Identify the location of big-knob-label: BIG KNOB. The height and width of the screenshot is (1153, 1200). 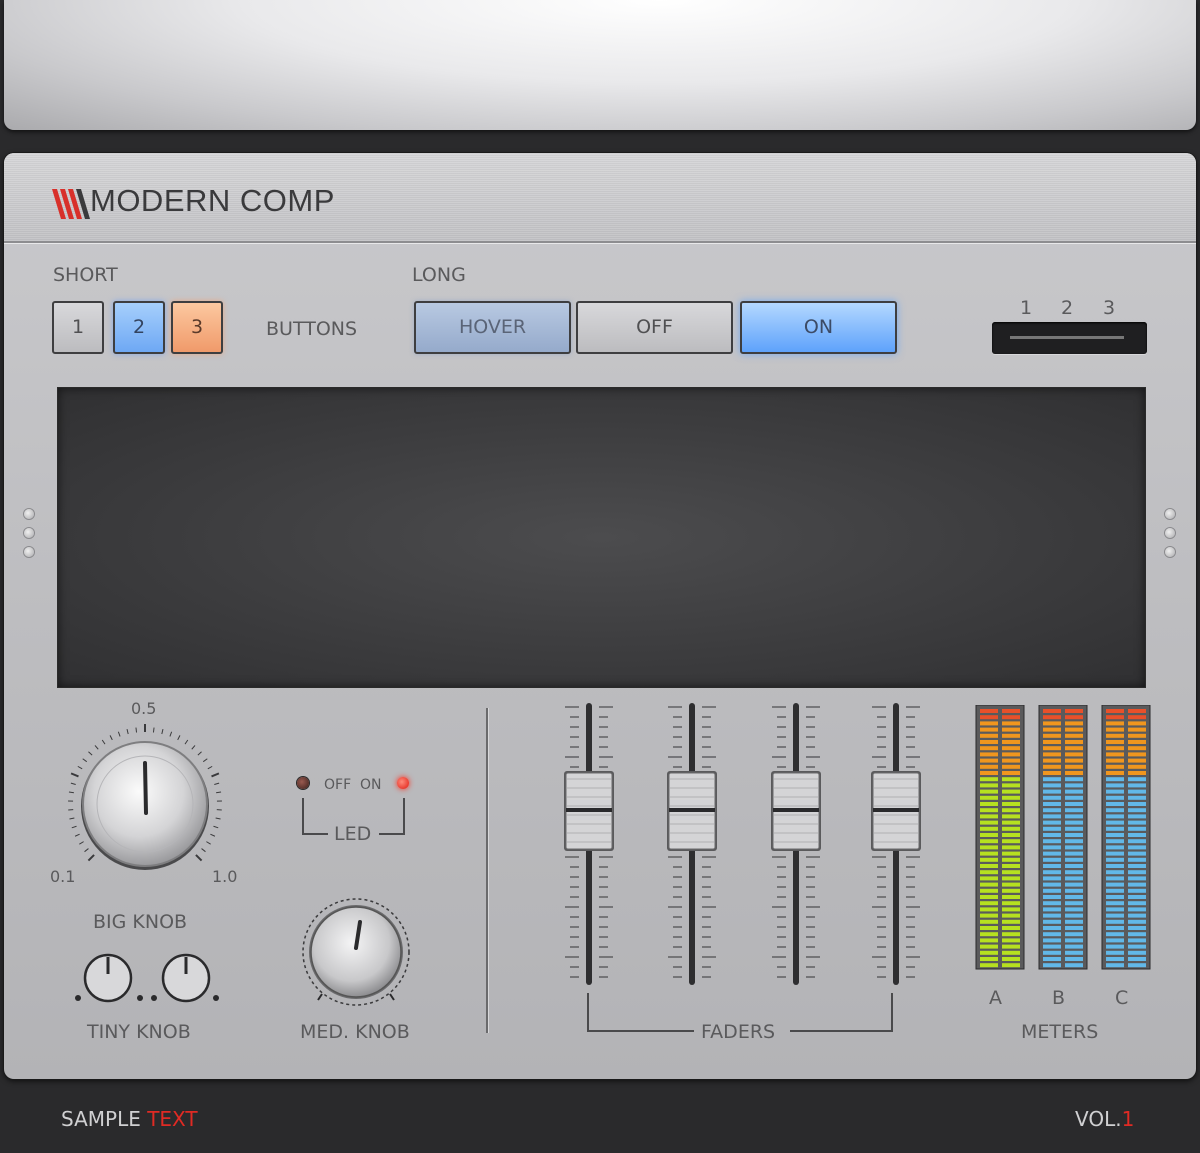
(140, 922).